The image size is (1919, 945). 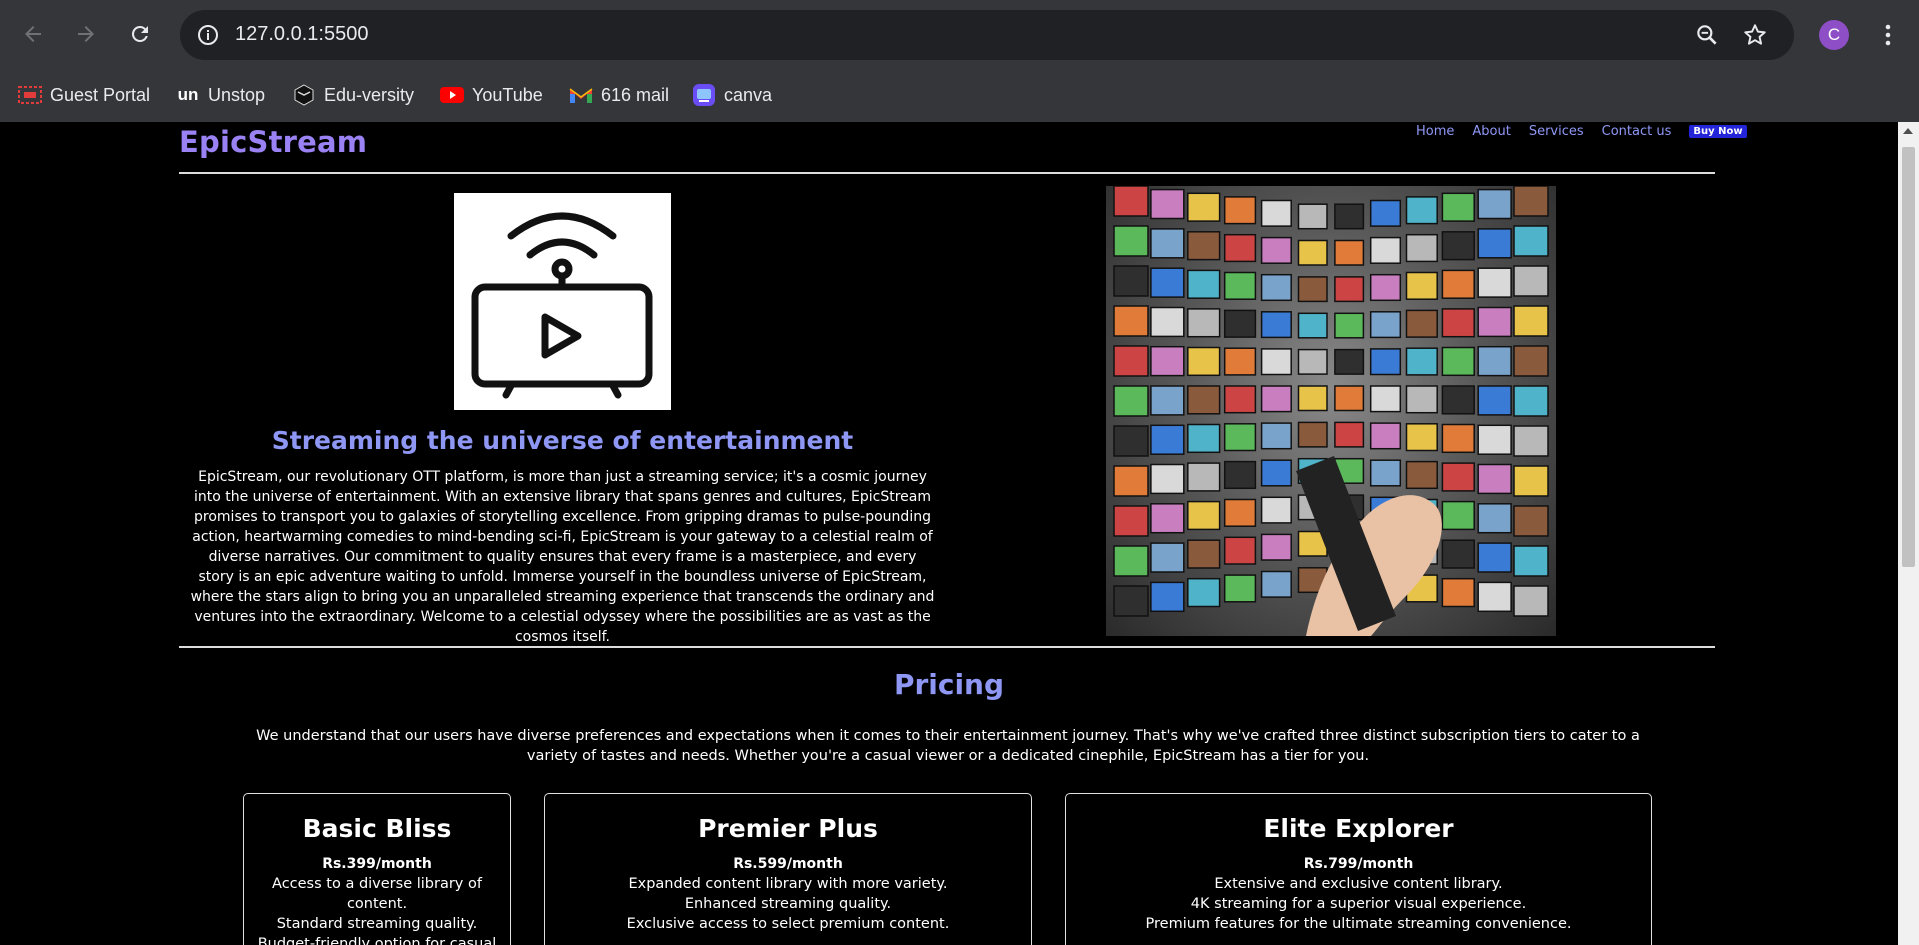 What do you see at coordinates (1358, 828) in the screenshot?
I see `plan-name: Elite Explorer` at bounding box center [1358, 828].